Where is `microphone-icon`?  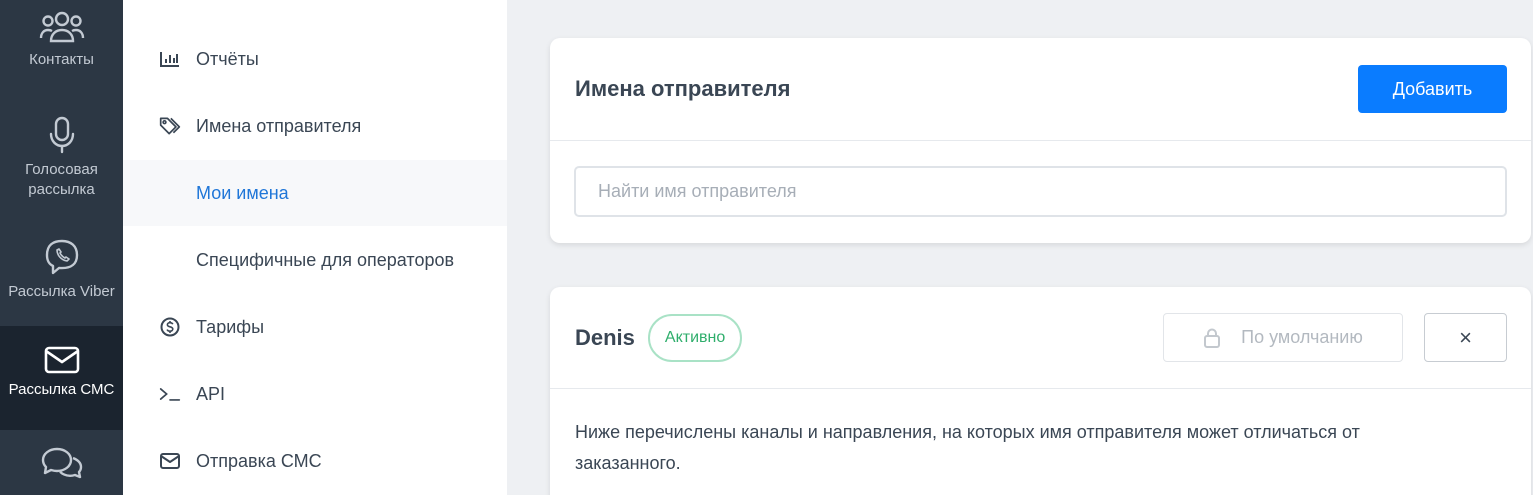
microphone-icon is located at coordinates (62, 135).